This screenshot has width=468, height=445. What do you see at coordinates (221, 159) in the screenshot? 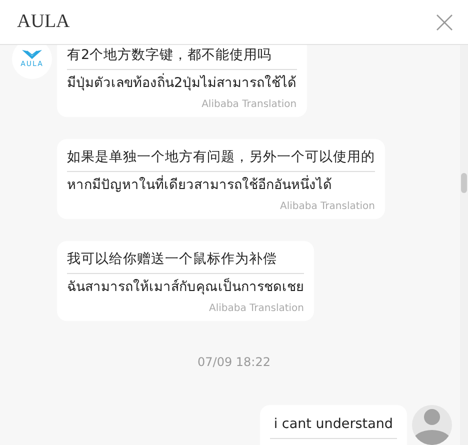
I see `message-text: 如果是单独一个地方有问题，另外一个可以使用的` at bounding box center [221, 159].